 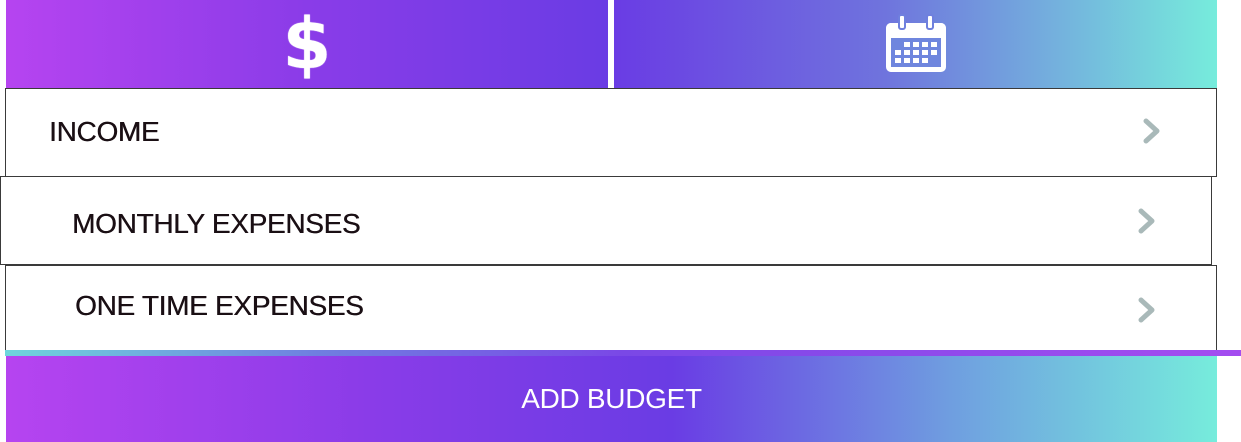 What do you see at coordinates (216, 223) in the screenshot?
I see `menu-item-label: MONTHLY EXPENSES` at bounding box center [216, 223].